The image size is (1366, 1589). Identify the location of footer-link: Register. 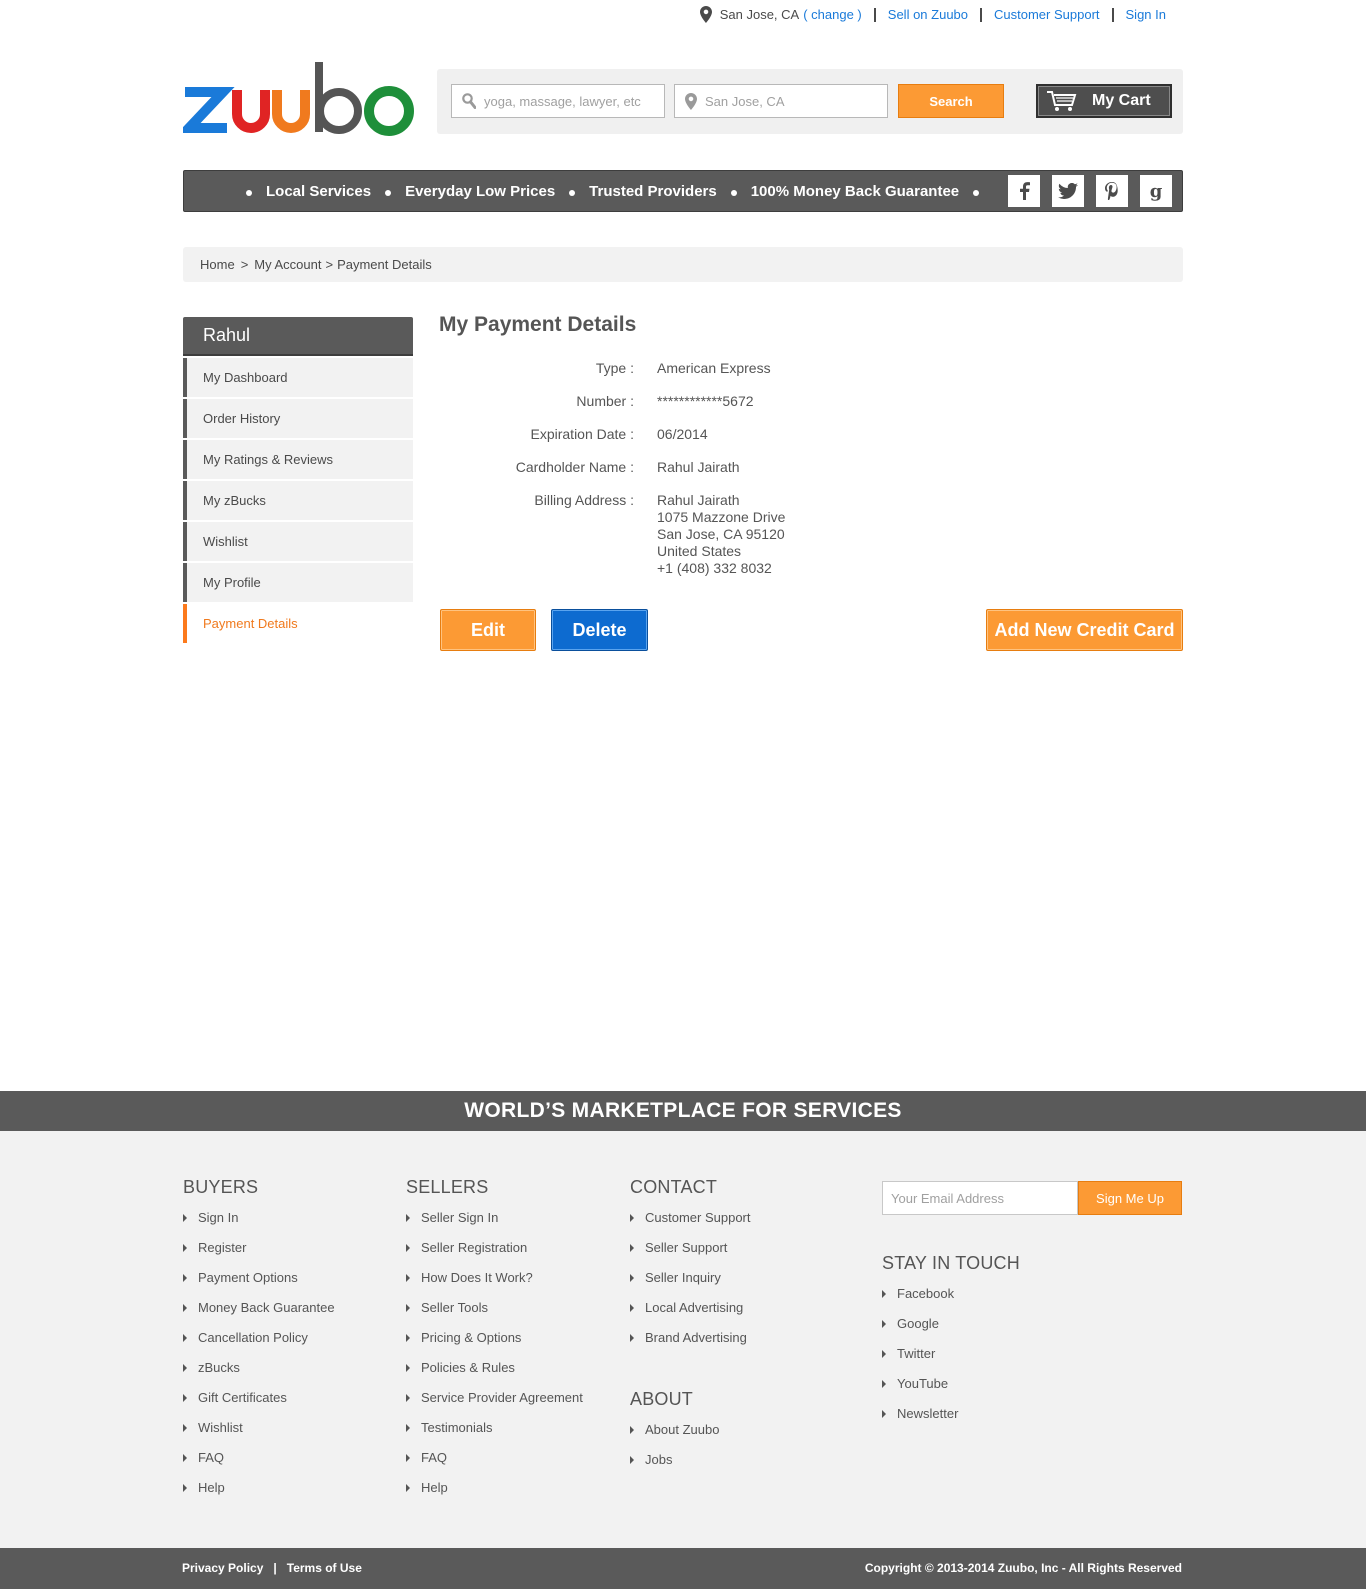
(259, 1255).